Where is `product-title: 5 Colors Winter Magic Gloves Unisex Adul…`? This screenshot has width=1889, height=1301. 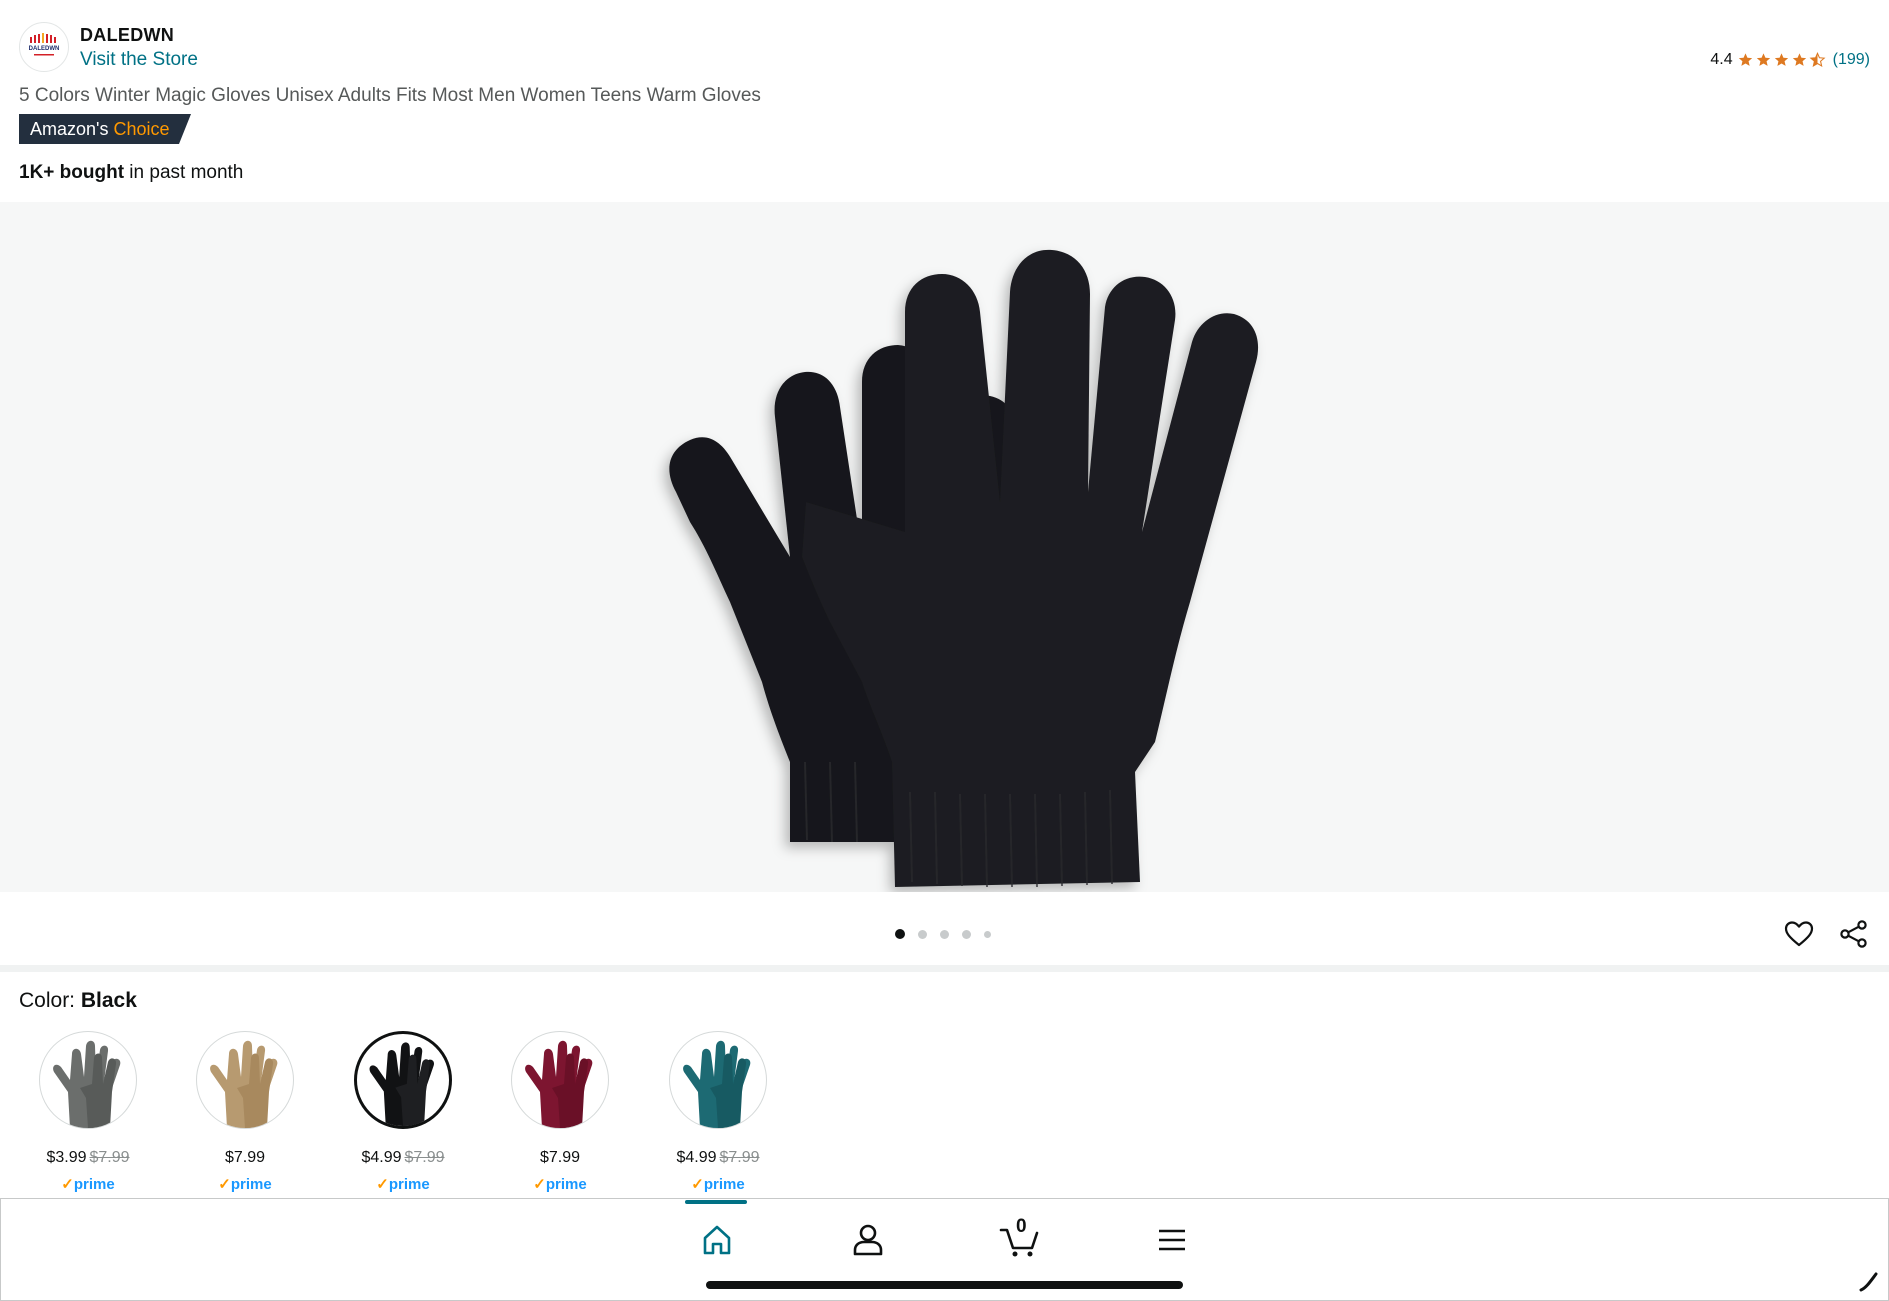 product-title: 5 Colors Winter Magic Gloves Unisex Adul… is located at coordinates (390, 95).